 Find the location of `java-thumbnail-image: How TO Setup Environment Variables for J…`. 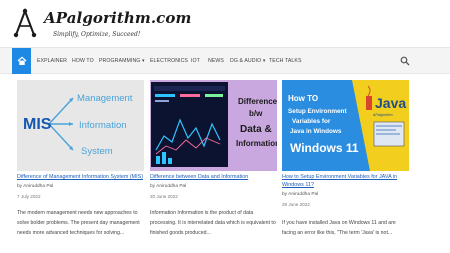

java-thumbnail-image: How TO Setup Environment Variables for J… is located at coordinates (345, 125).